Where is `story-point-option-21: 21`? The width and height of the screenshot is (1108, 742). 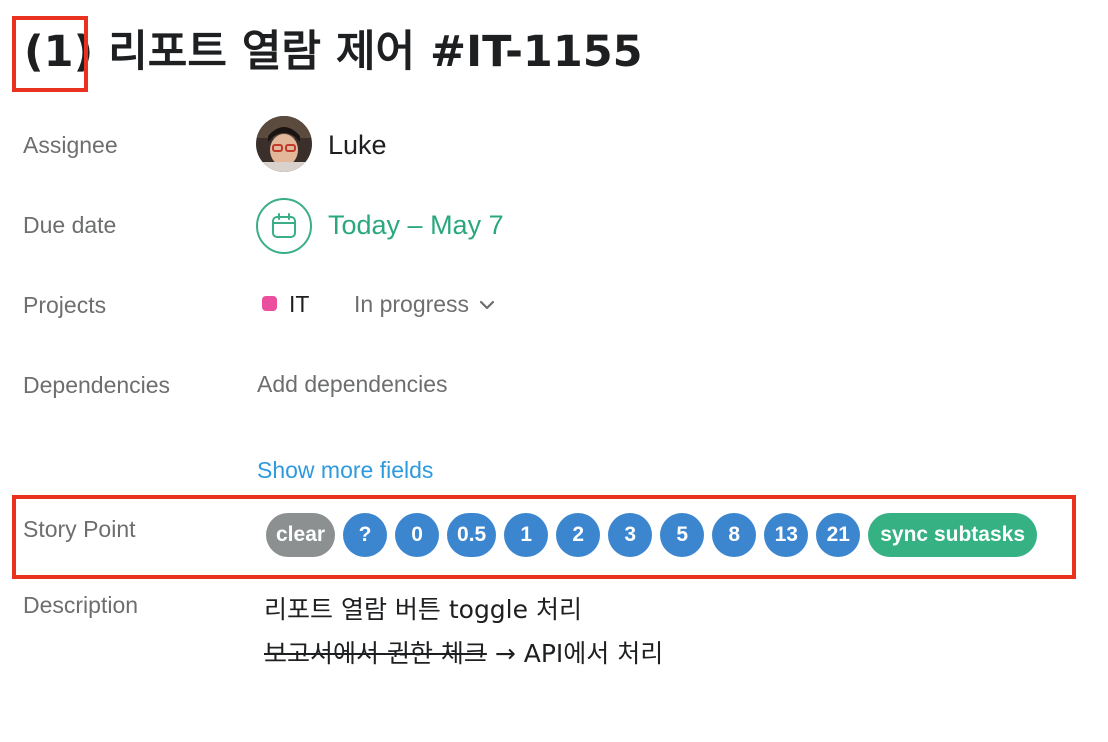
story-point-option-21: 21 is located at coordinates (838, 535).